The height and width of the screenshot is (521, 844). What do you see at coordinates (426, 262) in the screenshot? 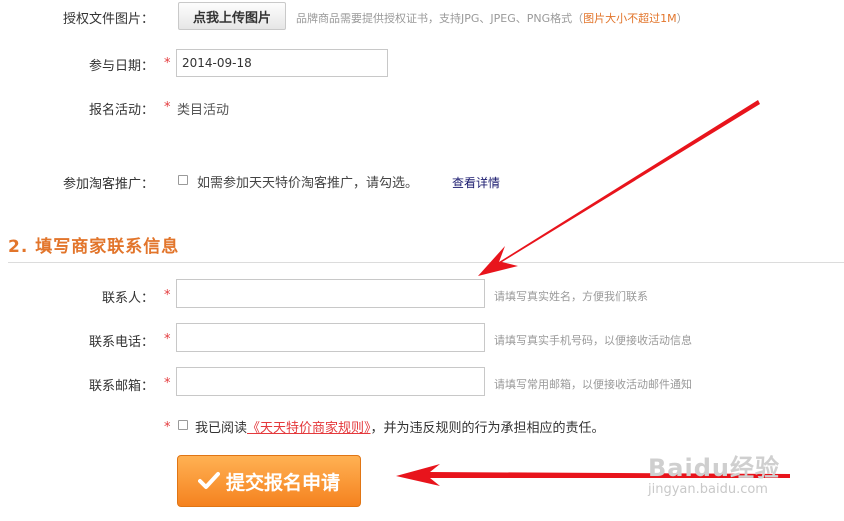
I see `section-divider` at bounding box center [426, 262].